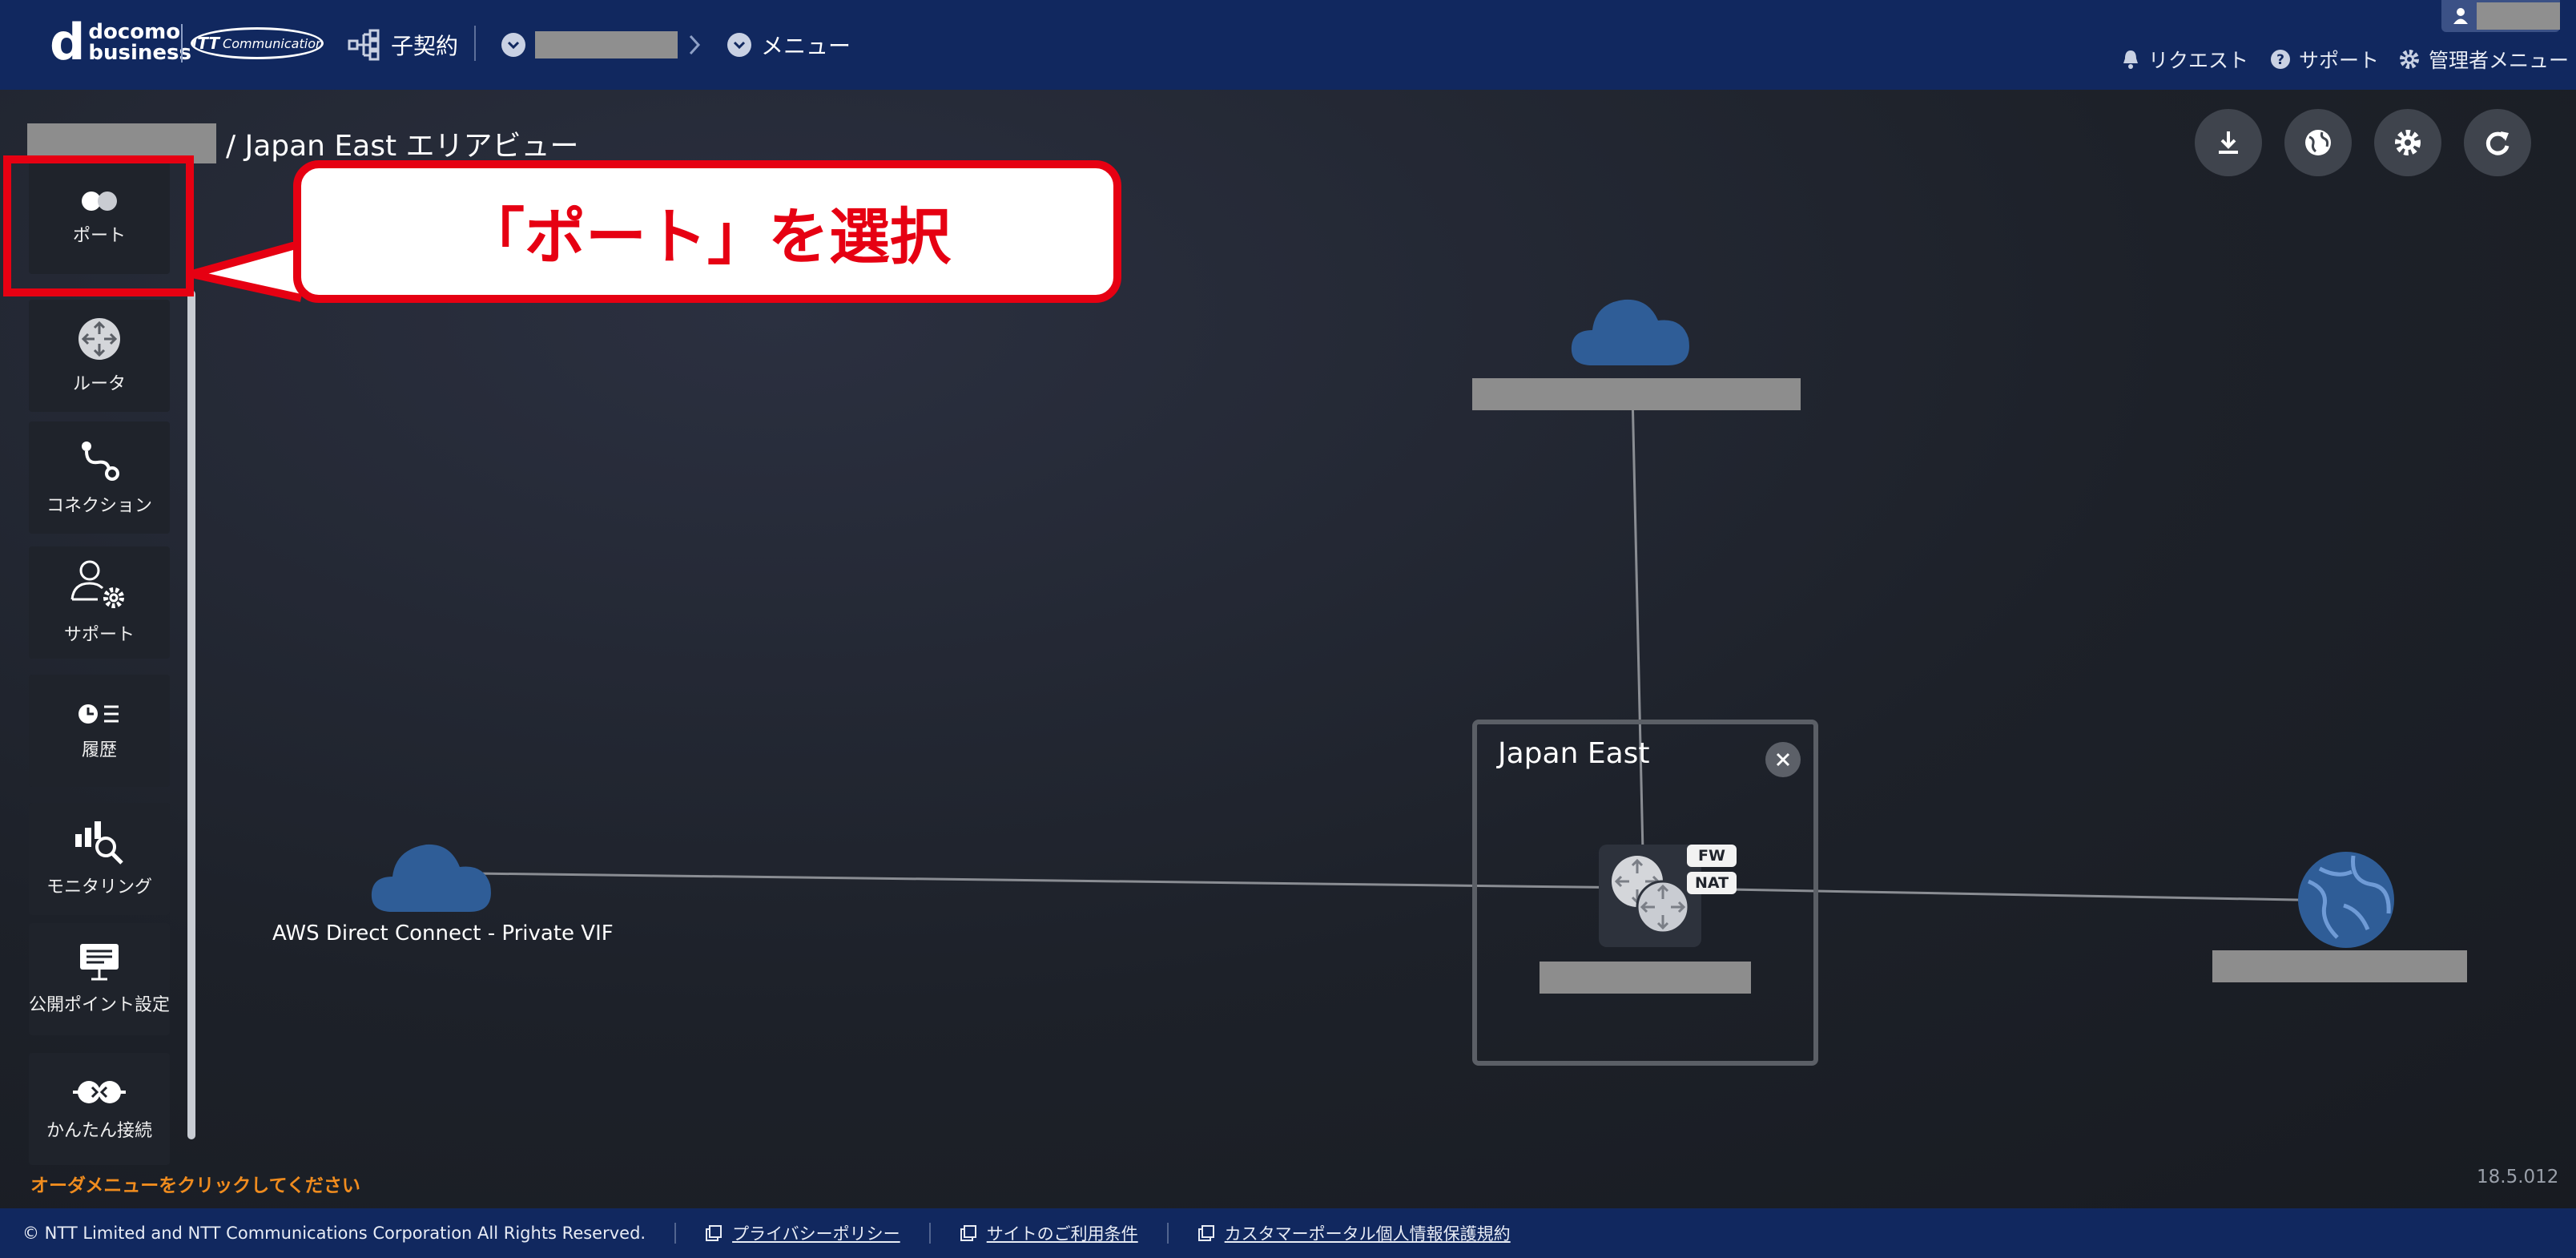 This screenshot has height=1258, width=2576. I want to click on order-hint-text: オーダメニューをクリックしてください, so click(195, 1186).